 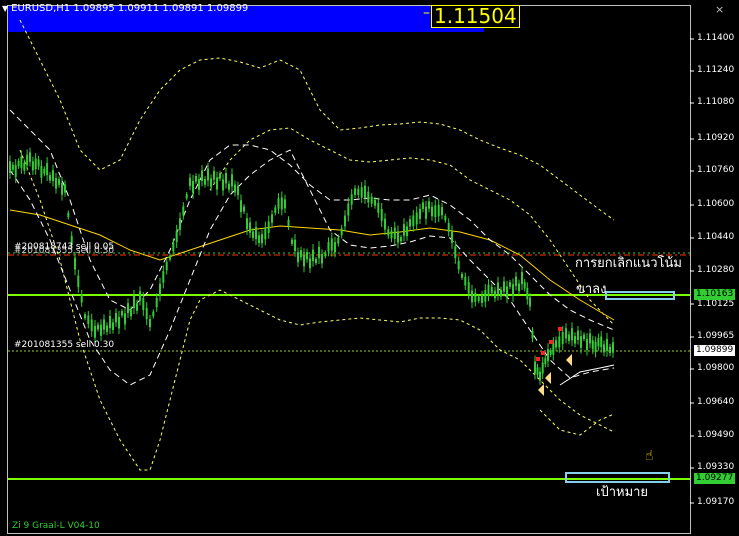 What do you see at coordinates (715, 478) in the screenshot?
I see `target-level-price-tag: 1.09277` at bounding box center [715, 478].